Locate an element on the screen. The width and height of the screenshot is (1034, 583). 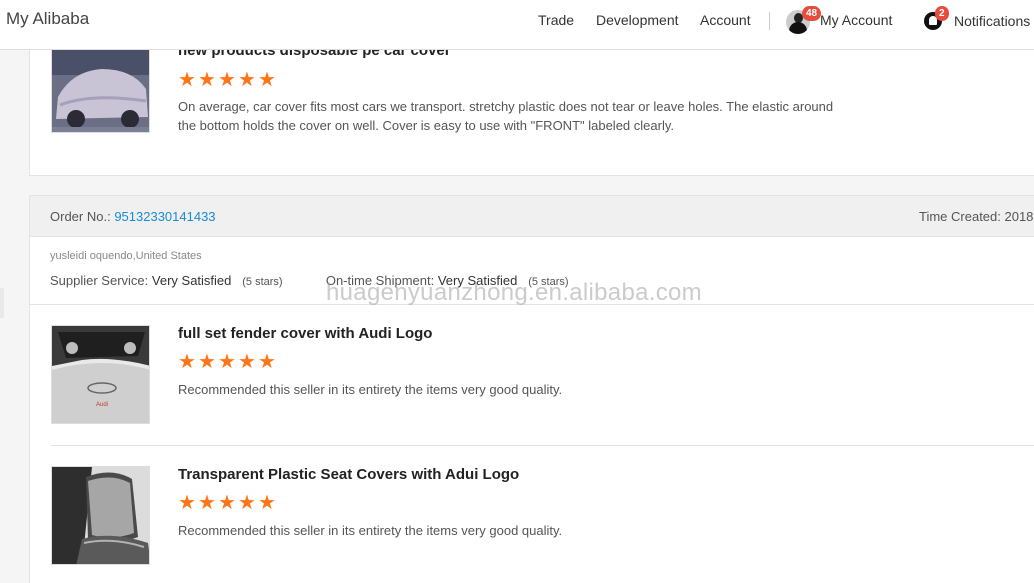
buyer-info: yusleidi oquendo,United States is located at coordinates (126, 256).